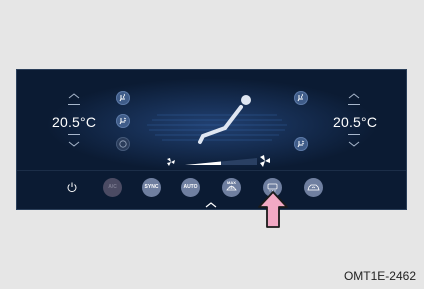 This screenshot has width=424, height=289. I want to click on car-recirculation-icon, so click(313, 187).